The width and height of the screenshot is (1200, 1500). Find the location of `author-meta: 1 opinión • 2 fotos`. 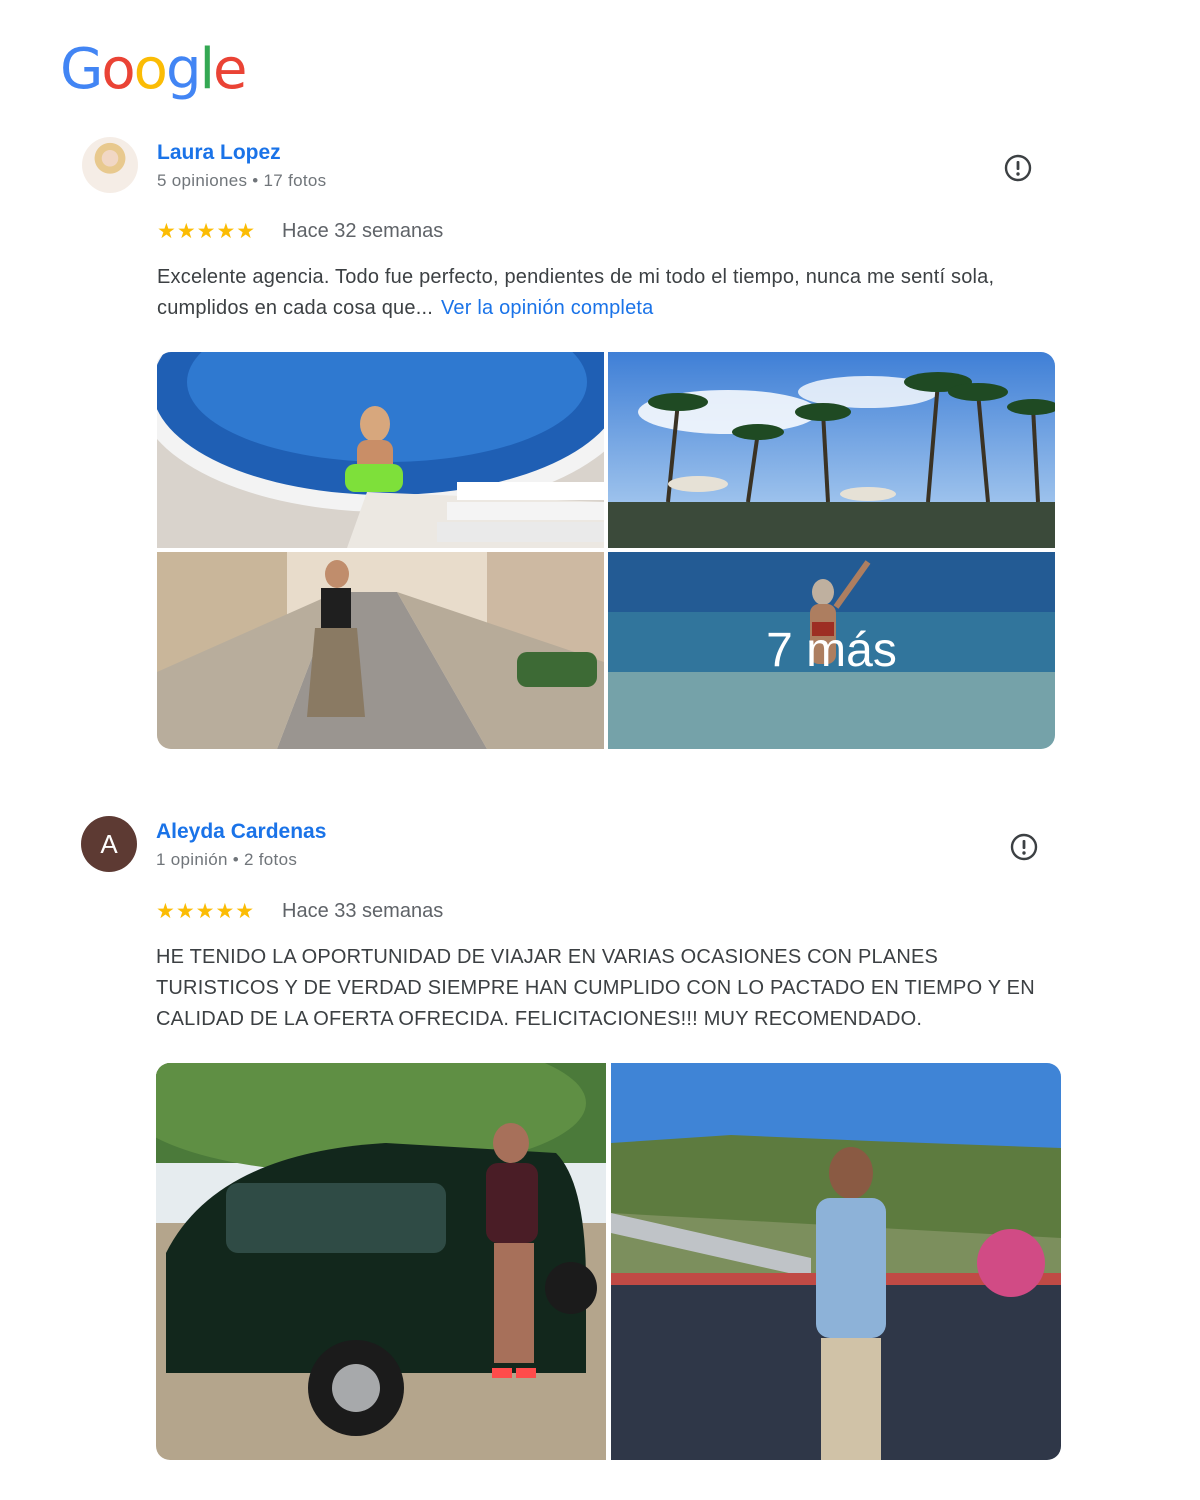

author-meta: 1 opinión • 2 fotos is located at coordinates (227, 859).